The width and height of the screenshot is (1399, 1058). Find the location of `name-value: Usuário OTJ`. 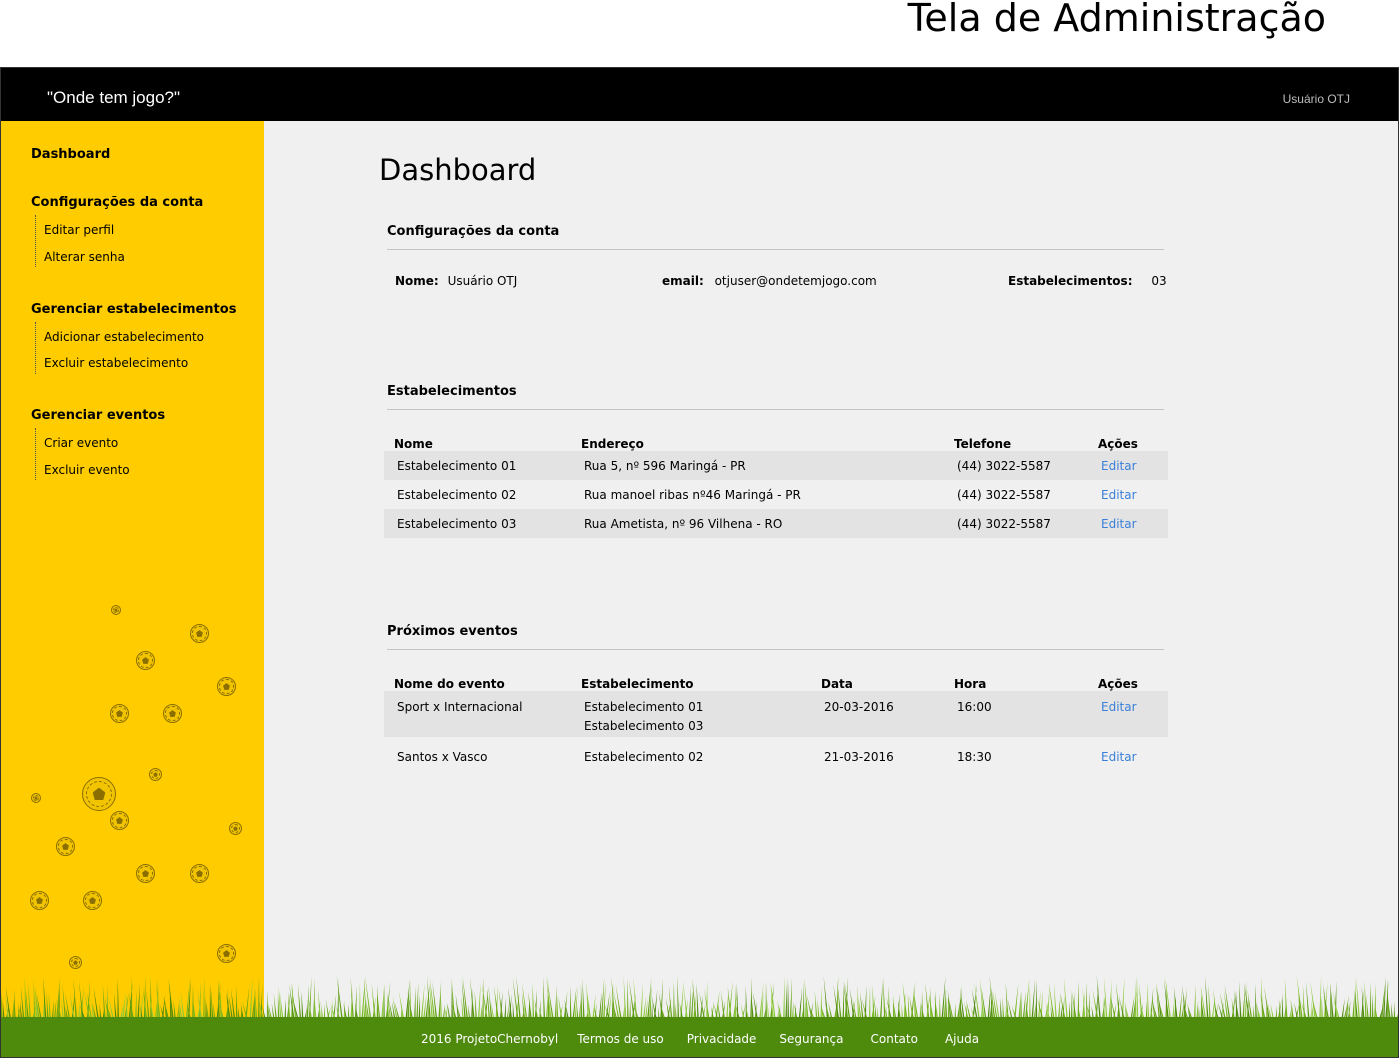

name-value: Usuário OTJ is located at coordinates (482, 281).